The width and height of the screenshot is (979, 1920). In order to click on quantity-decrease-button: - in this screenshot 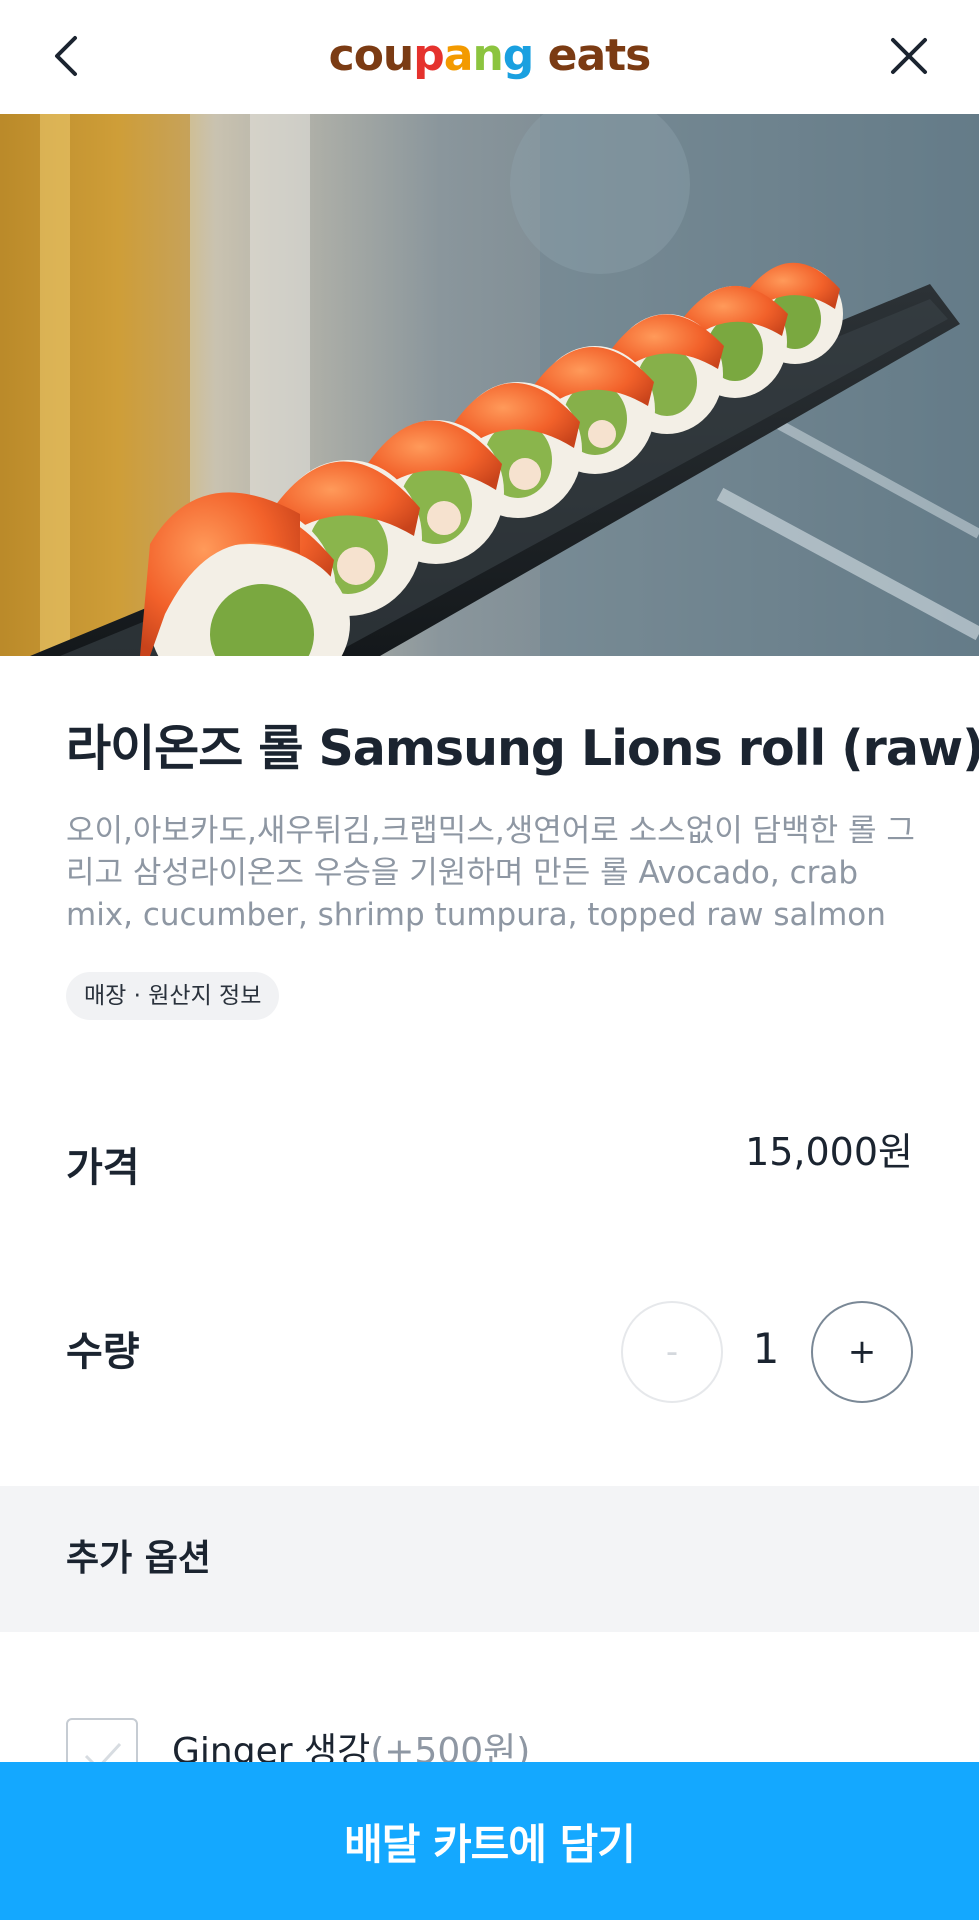, I will do `click(672, 1352)`.